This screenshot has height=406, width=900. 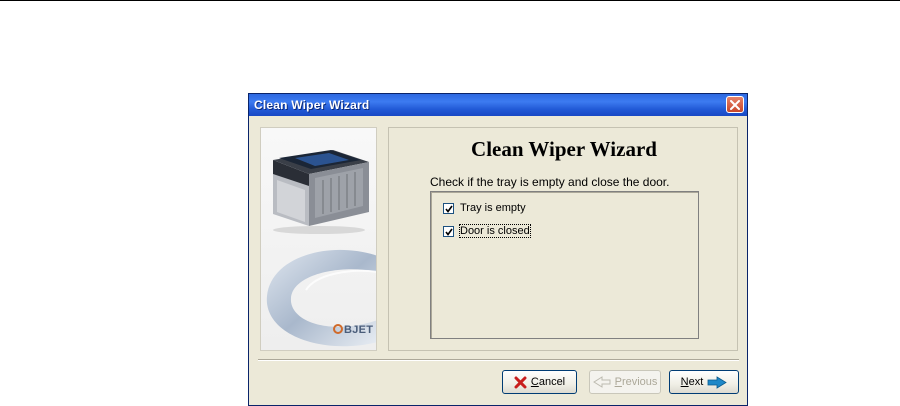 What do you see at coordinates (636, 382) in the screenshot?
I see `previous-label: Previous` at bounding box center [636, 382].